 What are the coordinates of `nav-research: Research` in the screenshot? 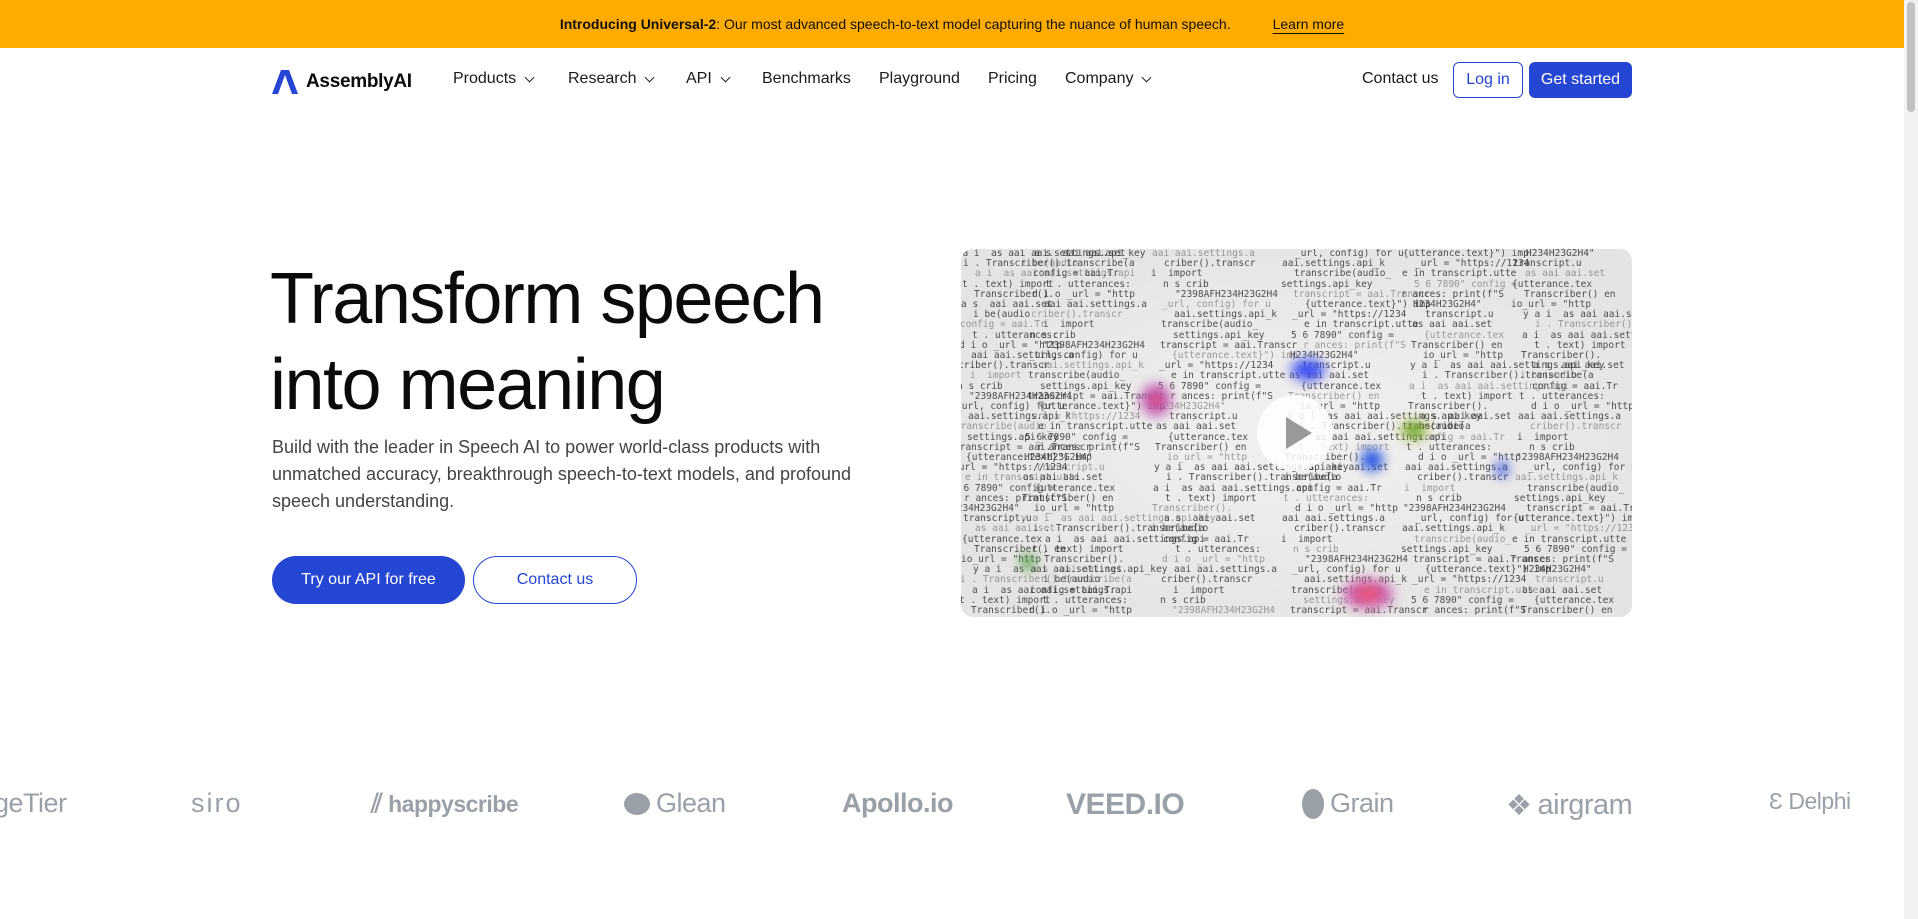 It's located at (611, 79).